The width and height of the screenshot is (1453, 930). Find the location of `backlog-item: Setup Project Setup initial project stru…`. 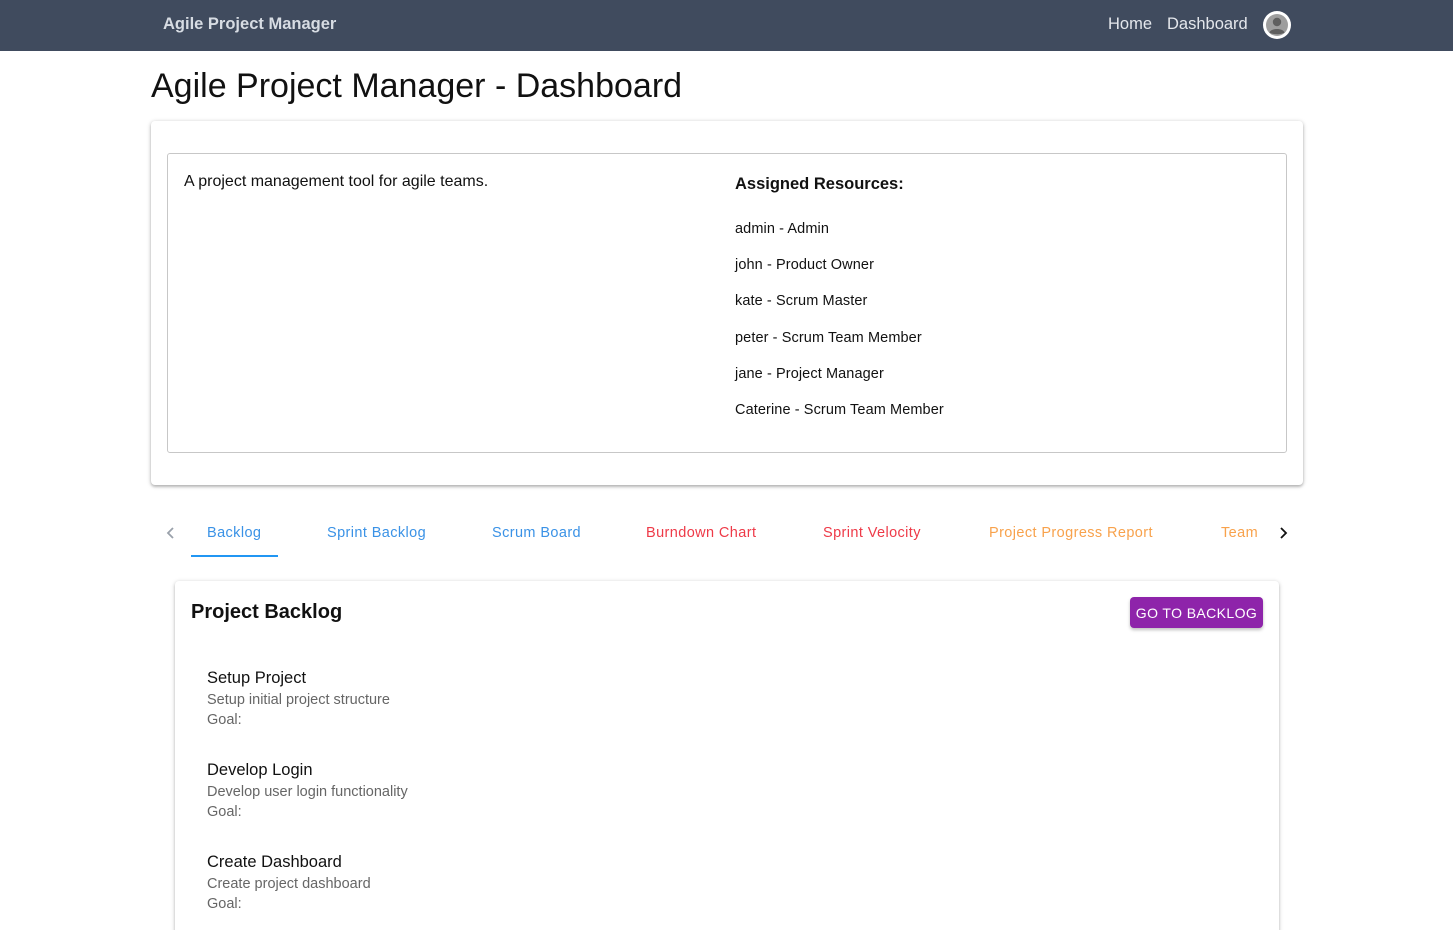

backlog-item: Setup Project Setup initial project stru… is located at coordinates (307, 713).